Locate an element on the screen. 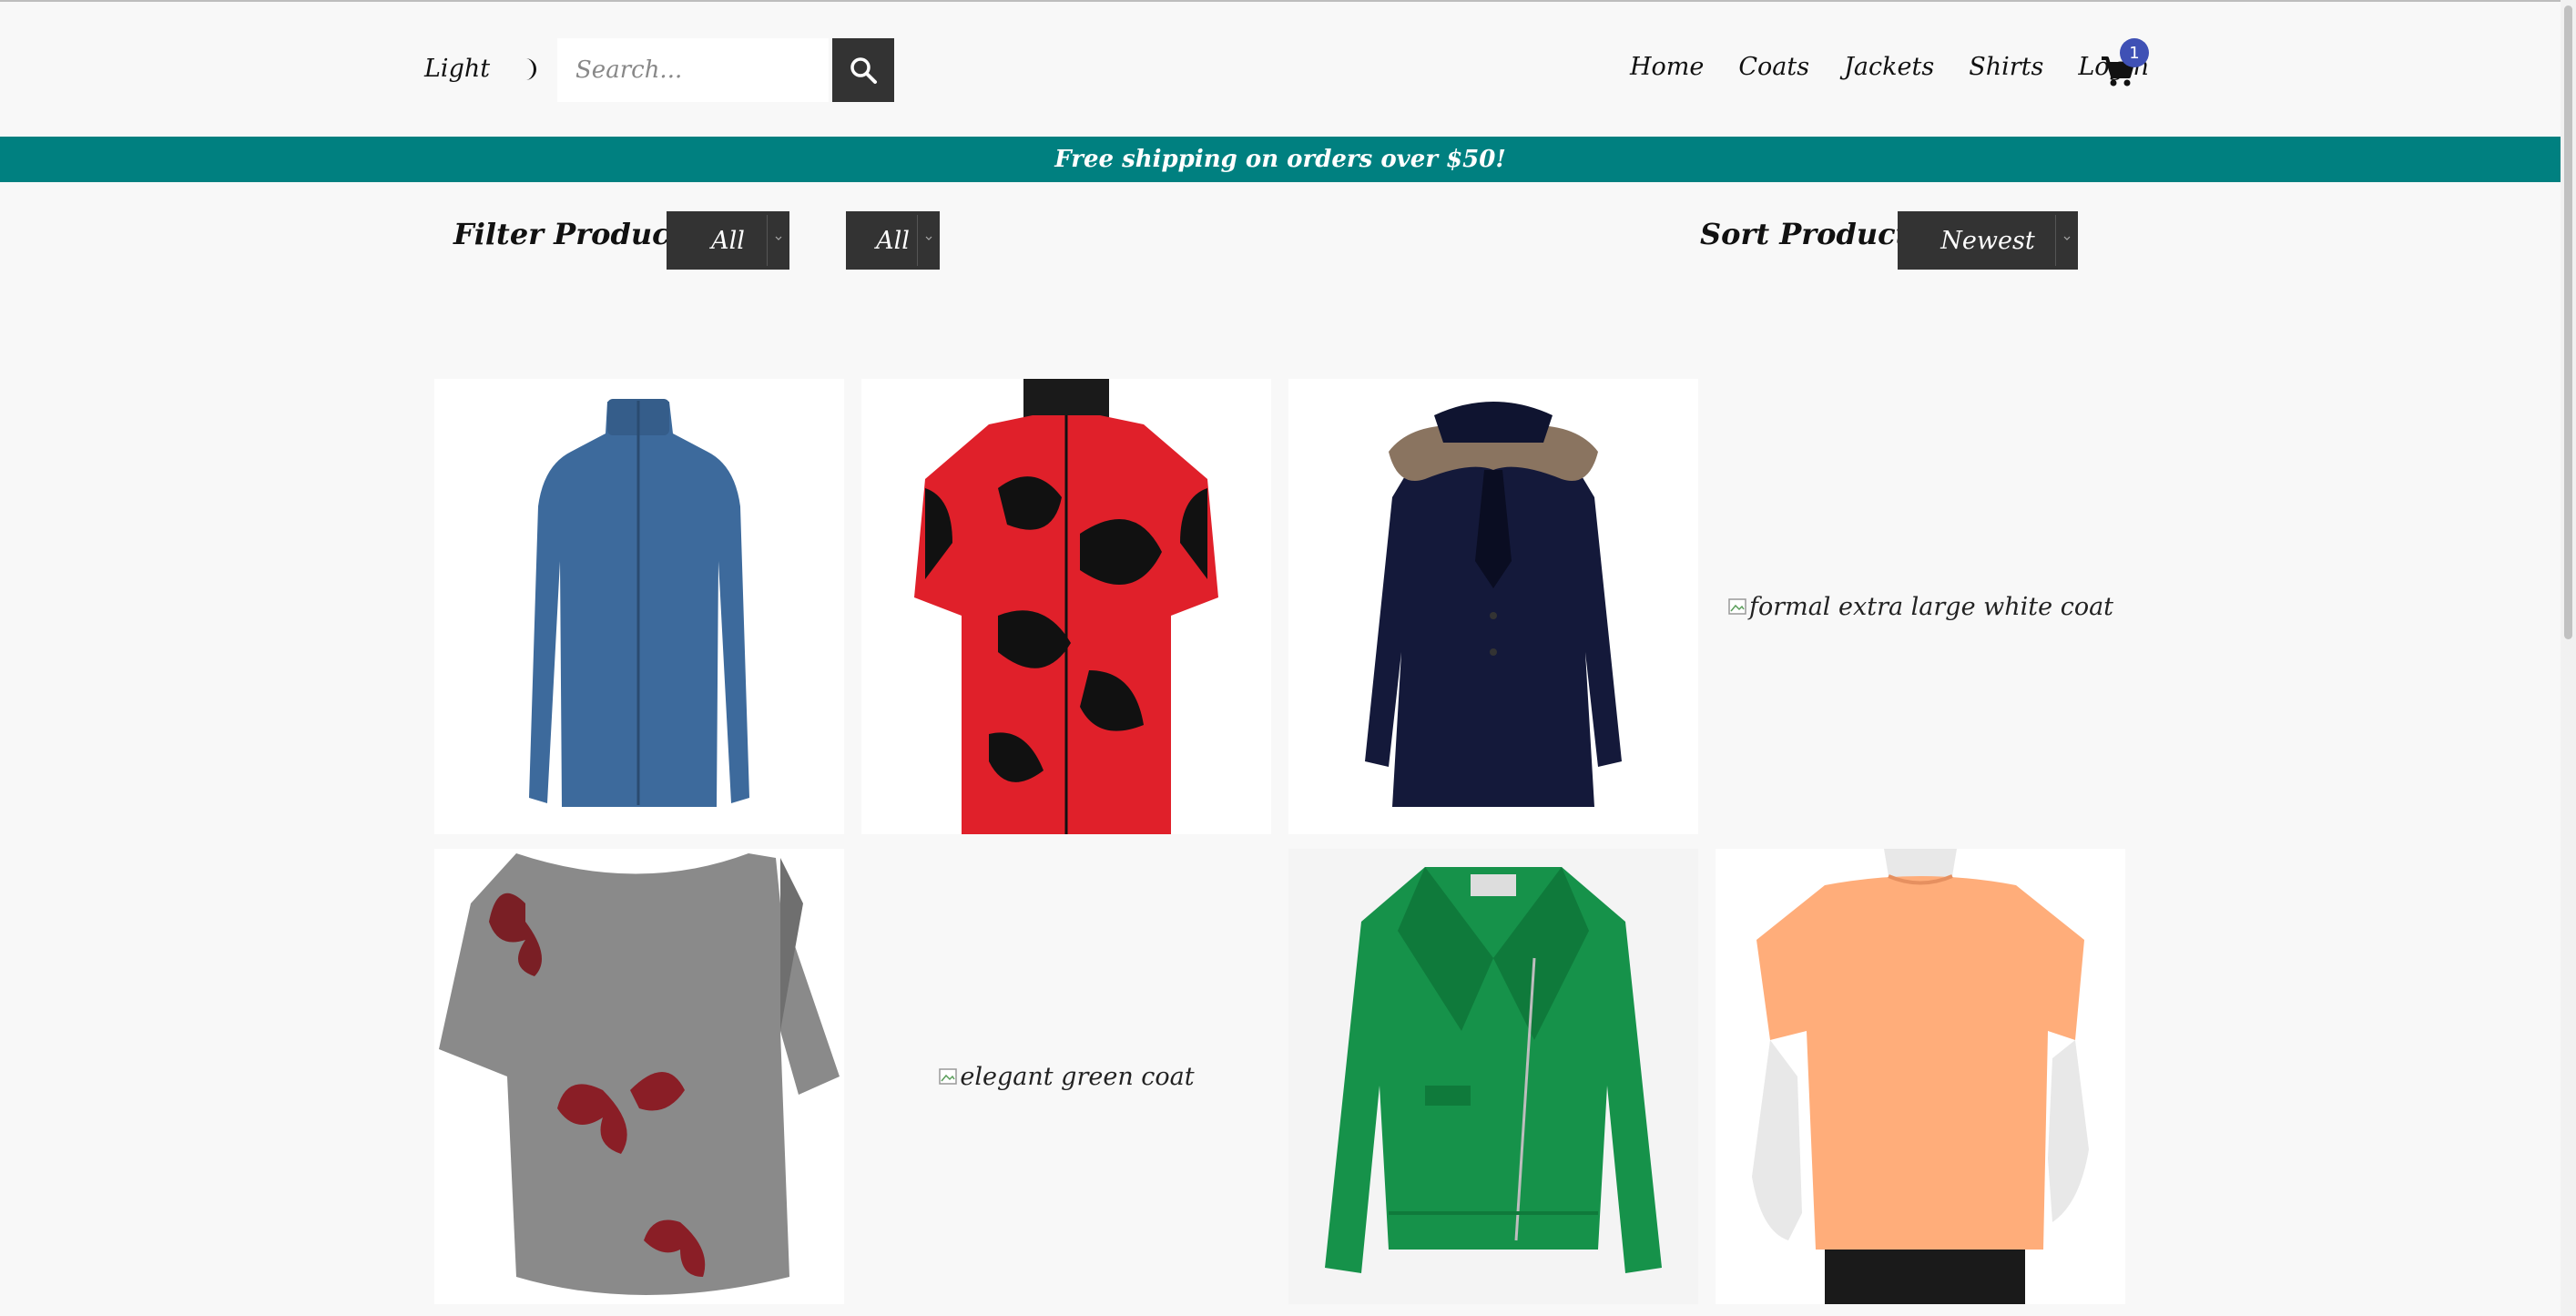  product-image-broken: formal extra large white coat is located at coordinates (1920, 606).